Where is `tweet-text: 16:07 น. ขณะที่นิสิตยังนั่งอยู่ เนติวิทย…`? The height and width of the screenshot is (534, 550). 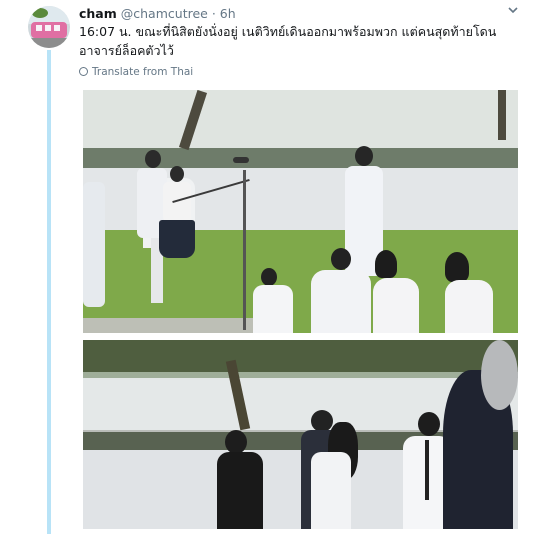
tweet-text: 16:07 น. ขณะที่นิสิตยังนั่งอยู่ เนติวิทย… is located at coordinates (288, 41).